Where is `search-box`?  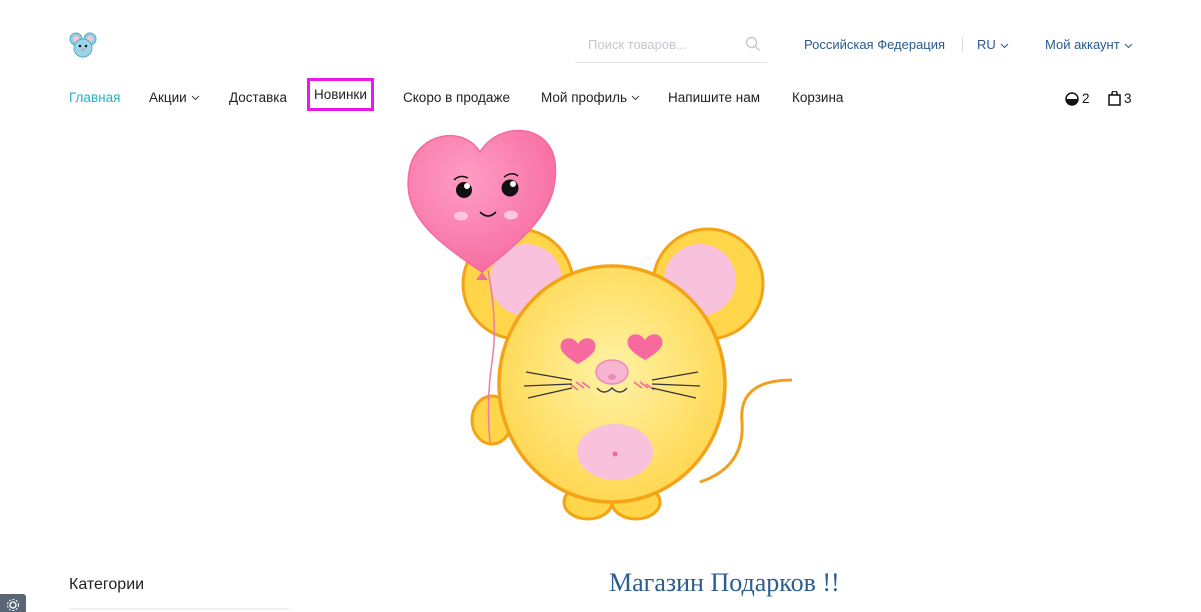
search-box is located at coordinates (671, 45).